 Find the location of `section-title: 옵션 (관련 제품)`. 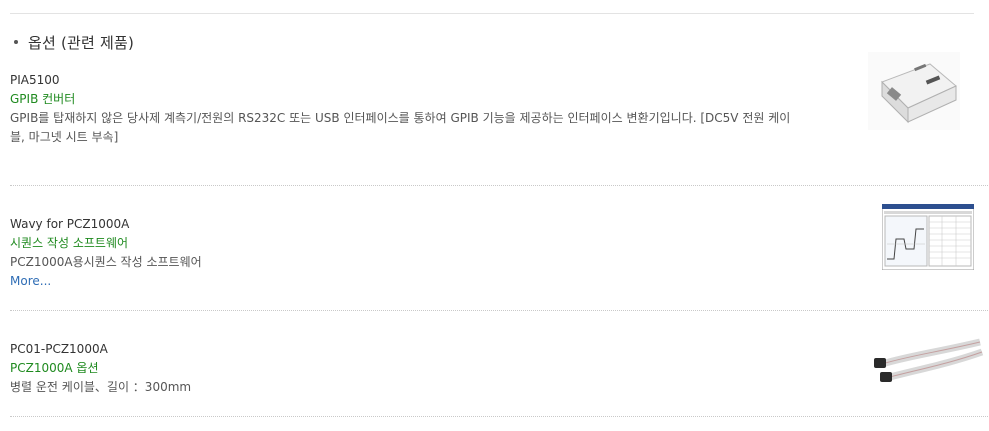

section-title: 옵션 (관련 제품) is located at coordinates (73, 42).